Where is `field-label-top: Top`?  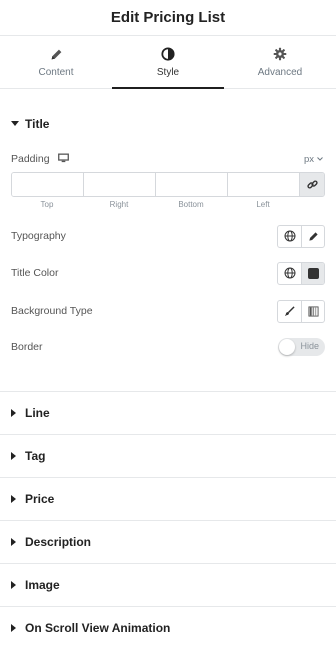
field-label-top: Top is located at coordinates (47, 204).